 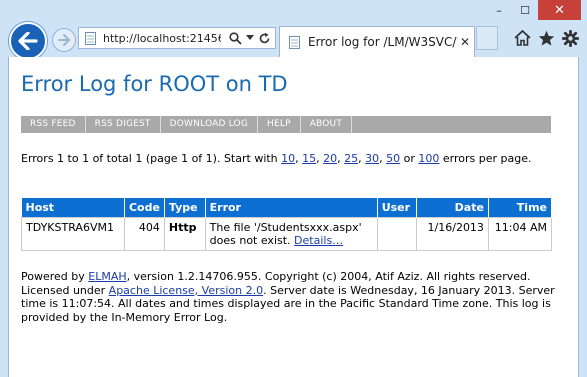 I want to click on help-link: HELP, so click(x=279, y=124).